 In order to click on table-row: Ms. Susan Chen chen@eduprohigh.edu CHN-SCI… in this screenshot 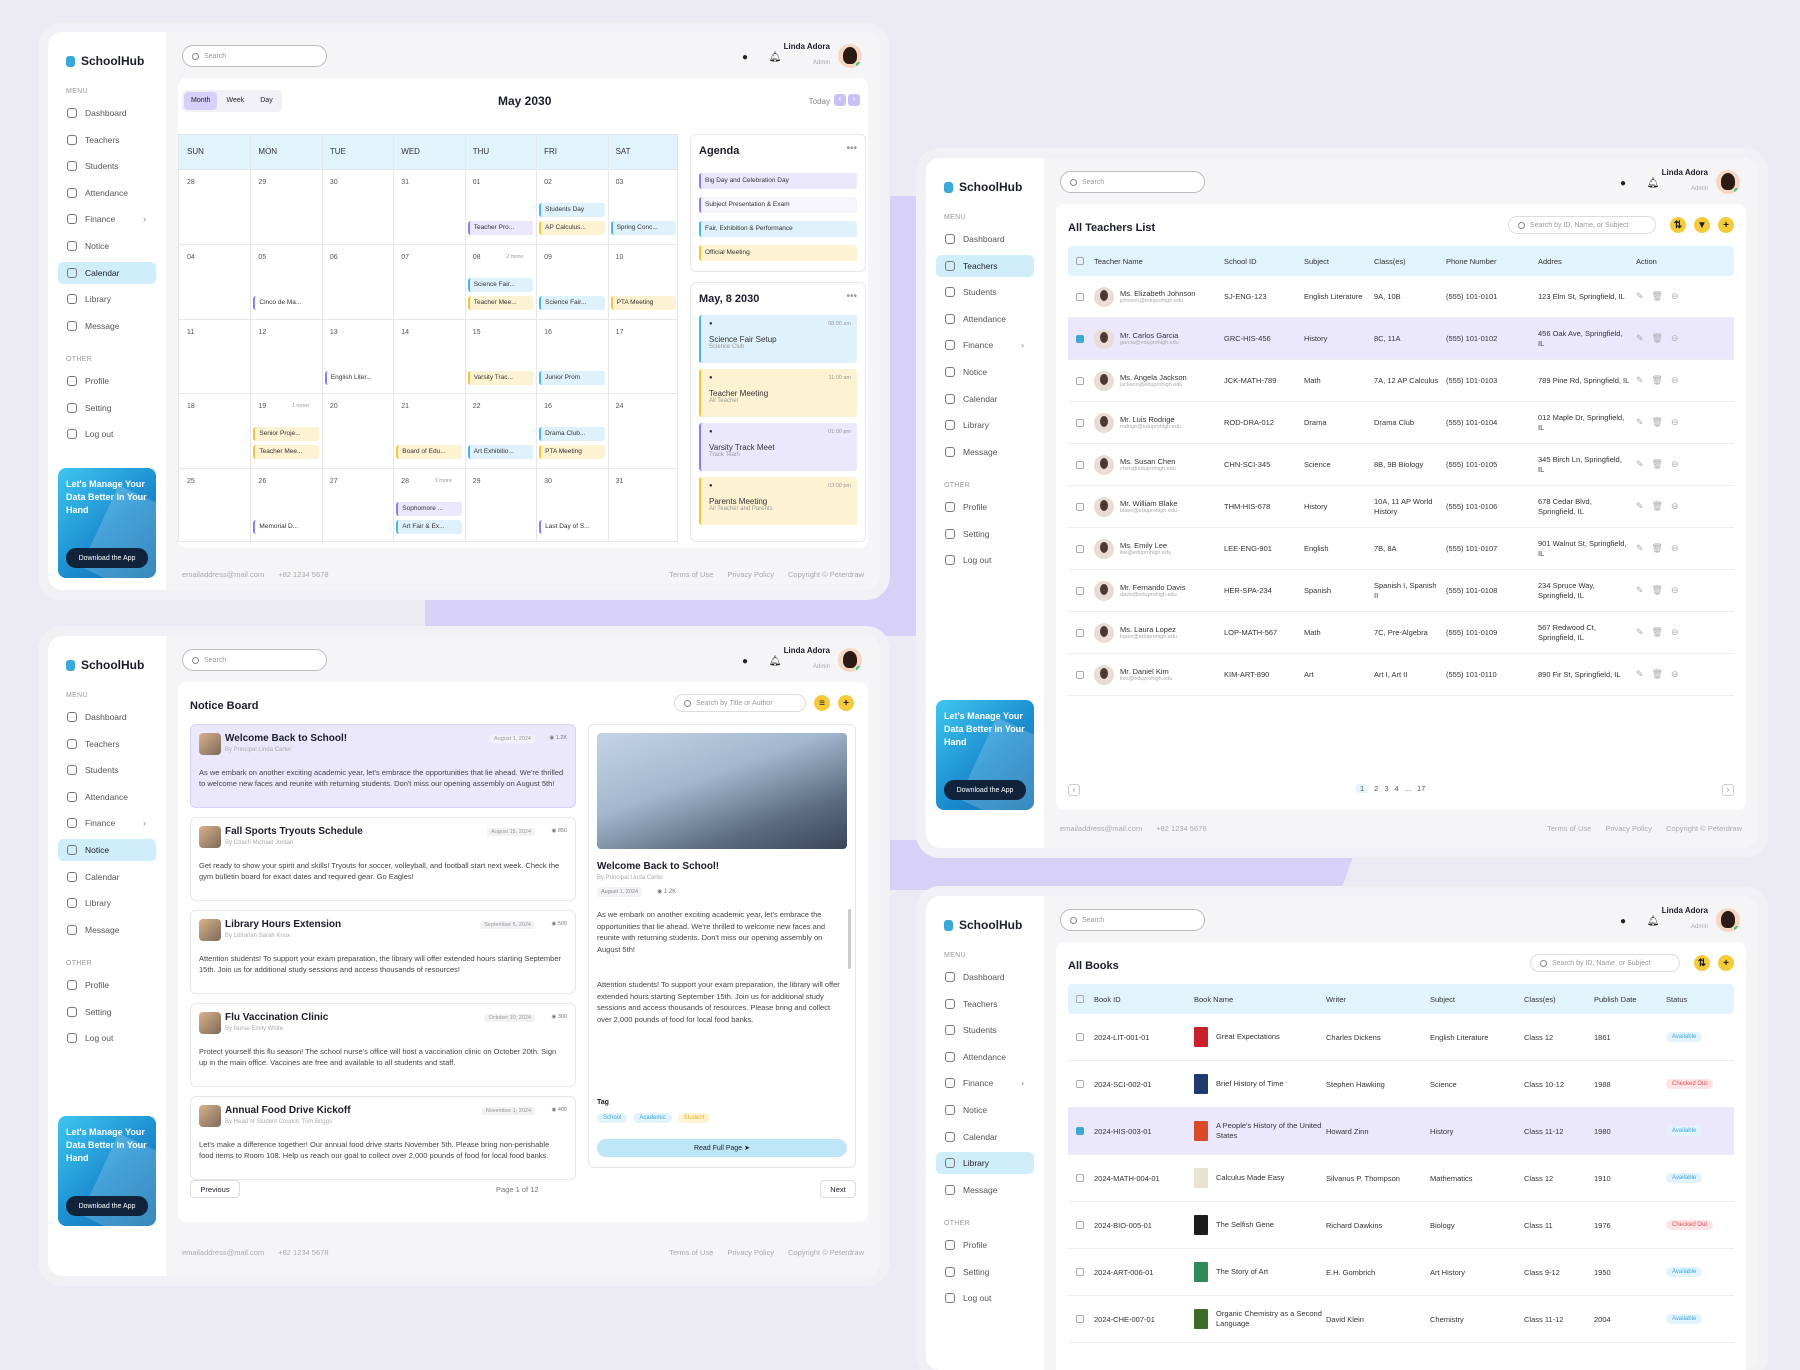, I will do `click(1401, 465)`.